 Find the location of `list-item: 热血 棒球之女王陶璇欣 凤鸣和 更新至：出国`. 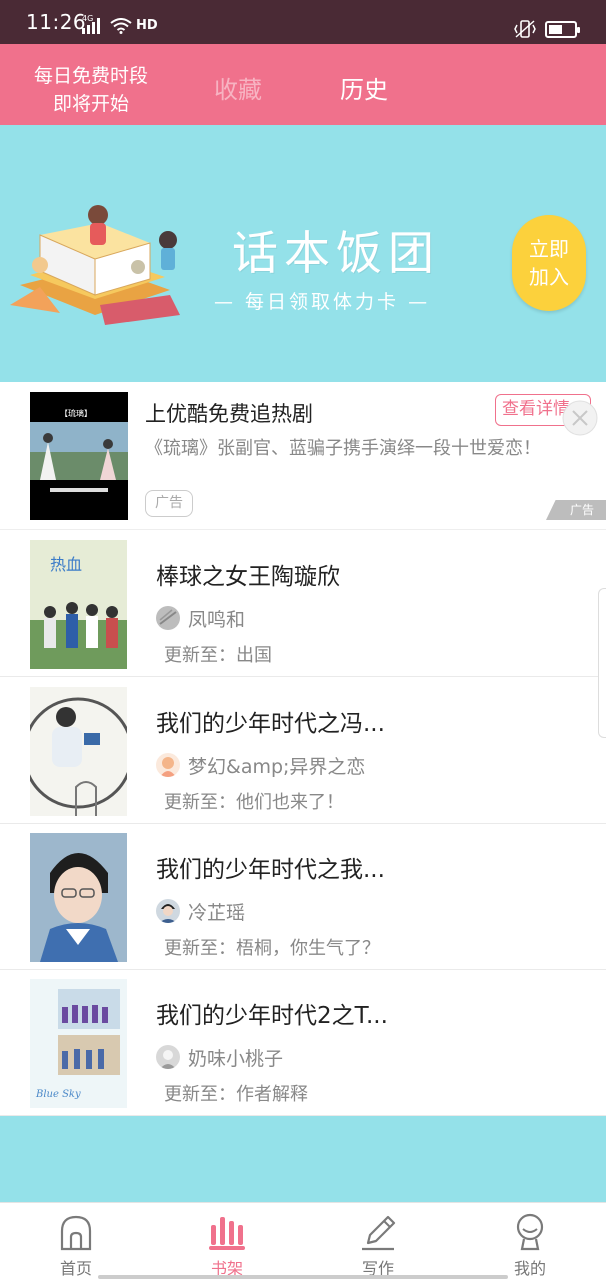

list-item: 热血 棒球之女王陶璇欣 凤鸣和 更新至：出国 is located at coordinates (303, 604).